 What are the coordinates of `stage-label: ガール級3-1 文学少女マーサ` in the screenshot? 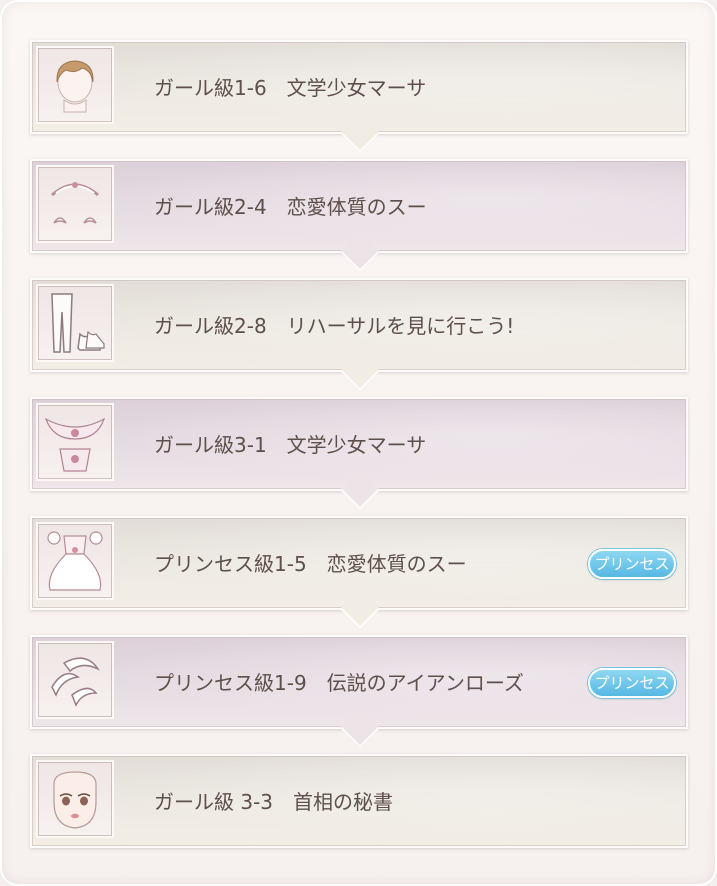 It's located at (290, 445).